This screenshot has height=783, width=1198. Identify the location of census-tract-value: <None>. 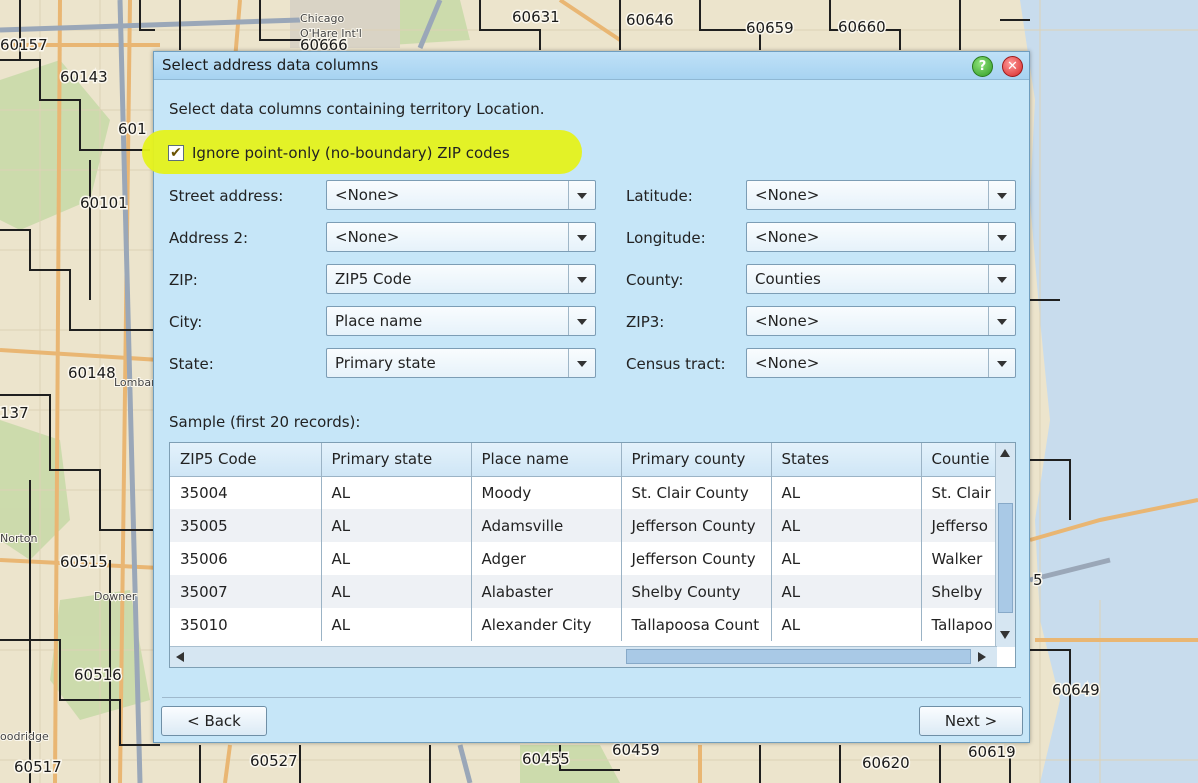
(787, 363).